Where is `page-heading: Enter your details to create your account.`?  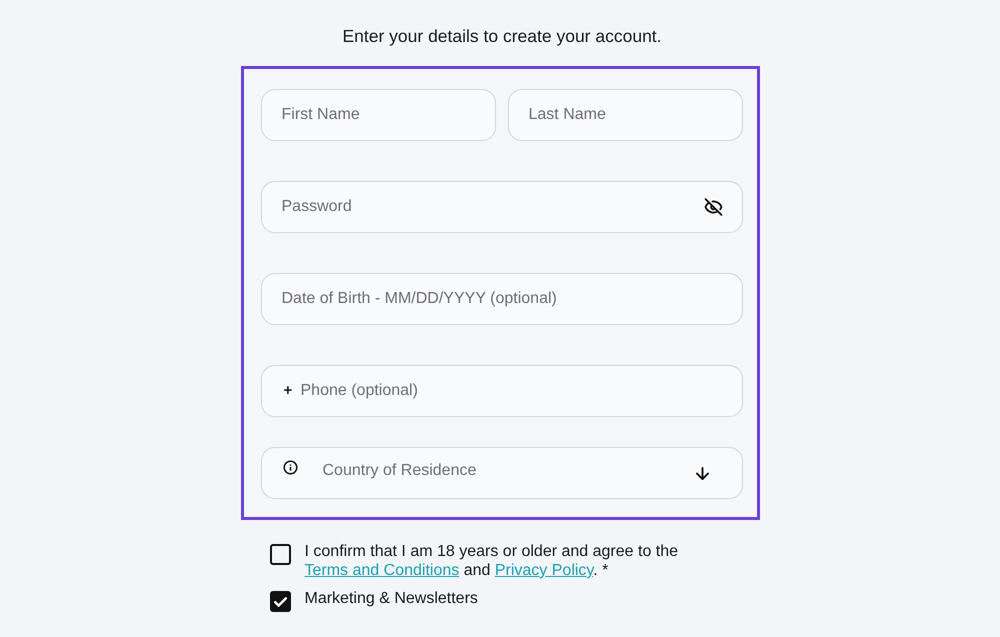
page-heading: Enter your details to create your account. is located at coordinates (502, 36).